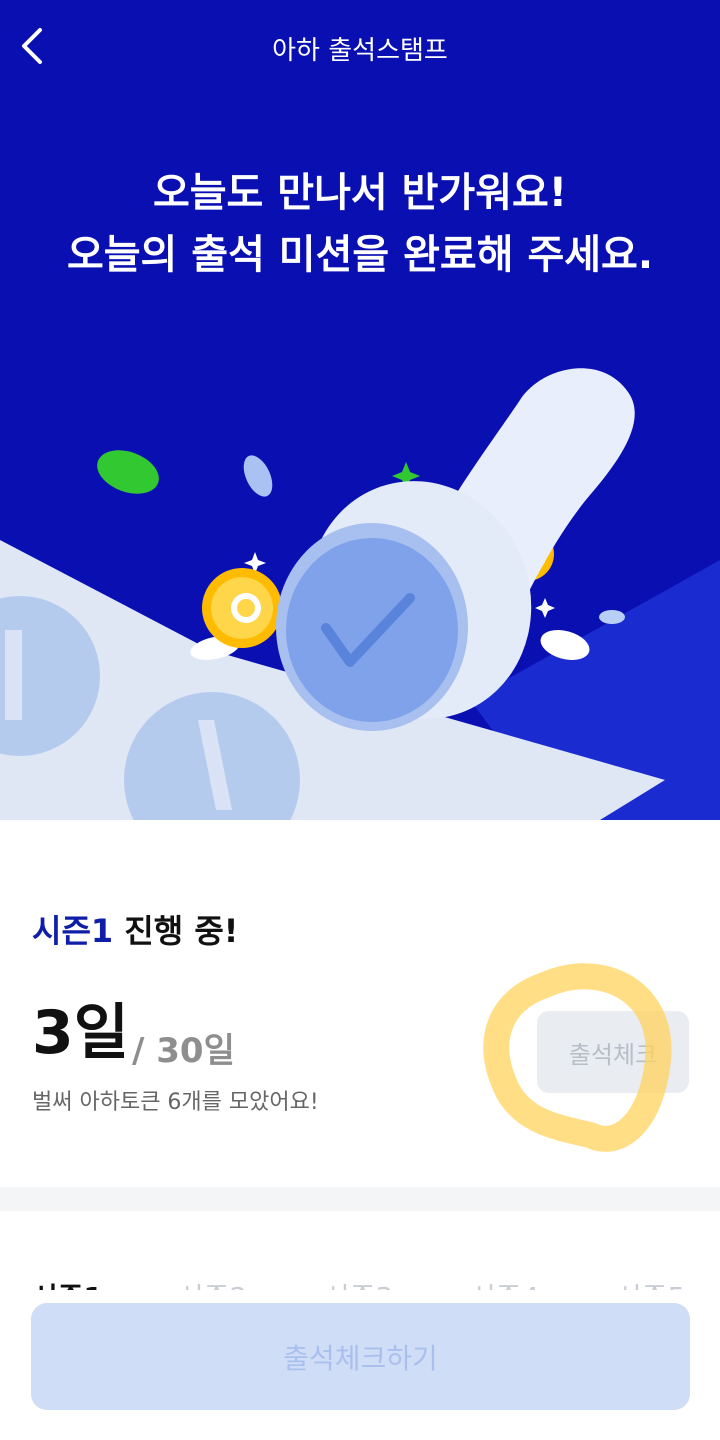 This screenshot has width=720, height=1440. Describe the element at coordinates (176, 931) in the screenshot. I see `season-status-text: 진행 중!` at that location.